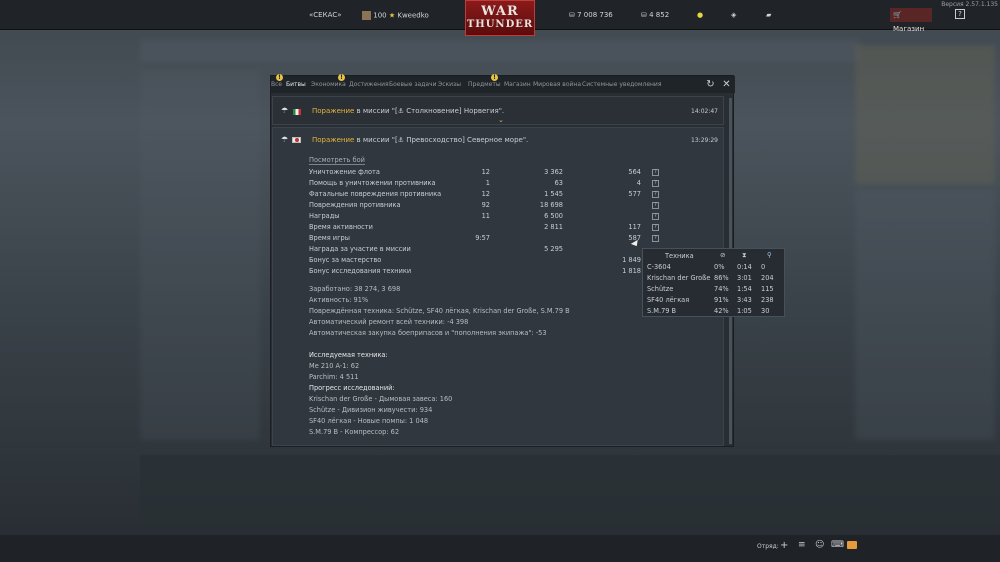 This screenshot has width=1000, height=562. Describe the element at coordinates (767, 278) in the screenshot. I see `tooltip-rp: 204` at that location.